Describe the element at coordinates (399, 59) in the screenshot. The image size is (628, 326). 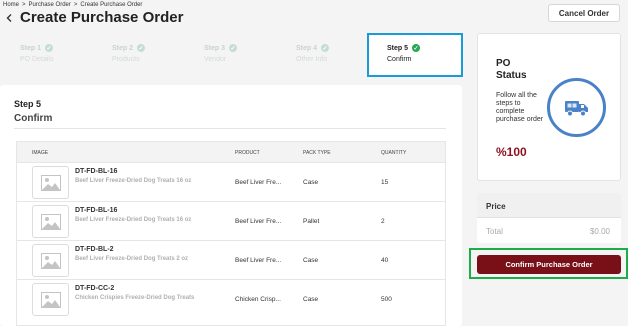
I see `step-sub: Confirm` at that location.